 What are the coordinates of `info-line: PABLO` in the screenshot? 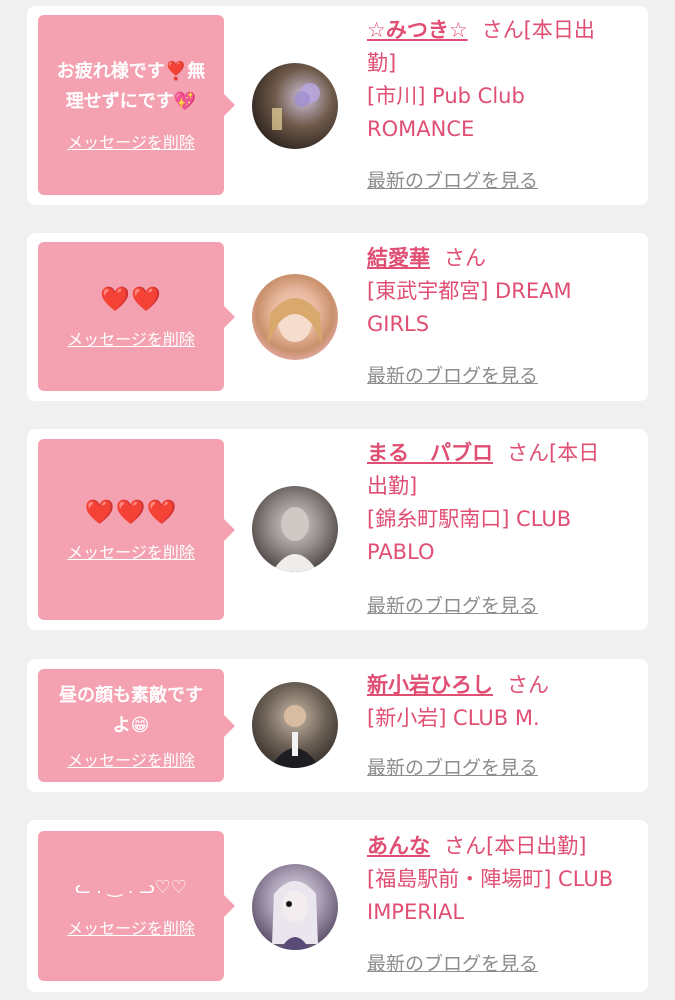 It's located at (401, 552).